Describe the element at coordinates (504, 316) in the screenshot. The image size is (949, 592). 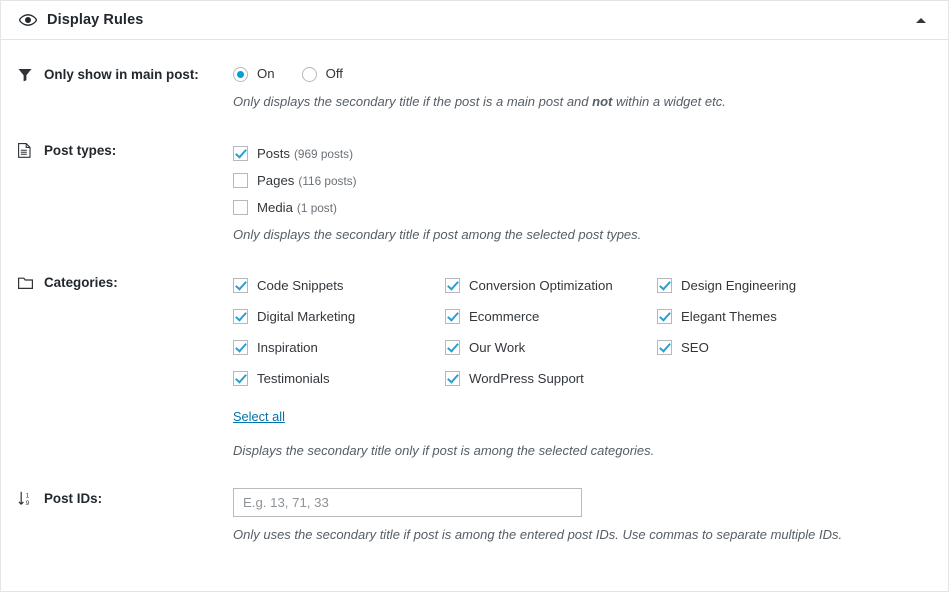
I see `checkbox-category-ecommerce-label: Ecommerce` at that location.